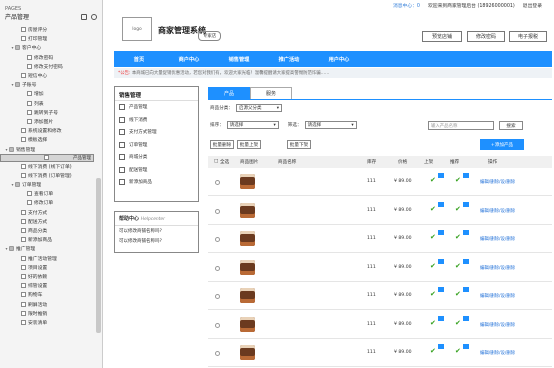 The height and width of the screenshot is (368, 554). I want to click on tree-item: 模板选择, so click(47, 139).